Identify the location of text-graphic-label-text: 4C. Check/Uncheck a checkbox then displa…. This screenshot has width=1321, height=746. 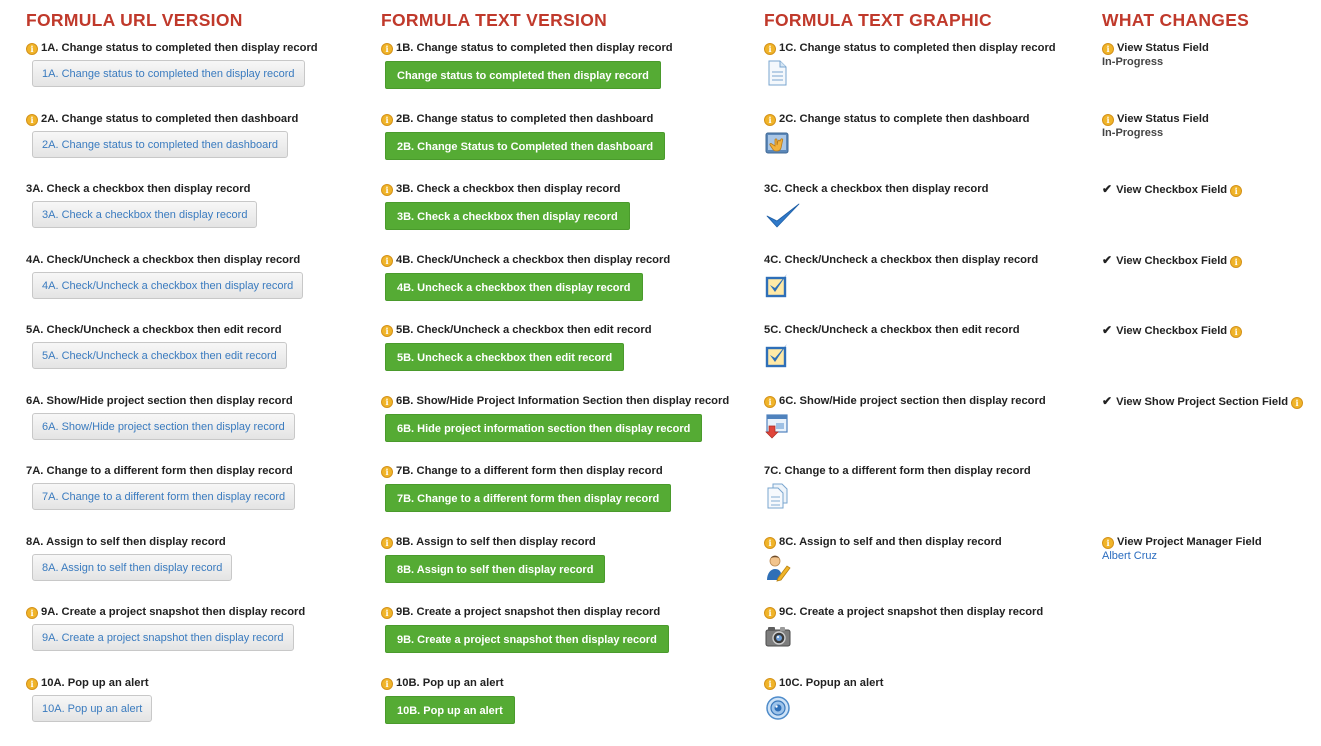
(901, 260).